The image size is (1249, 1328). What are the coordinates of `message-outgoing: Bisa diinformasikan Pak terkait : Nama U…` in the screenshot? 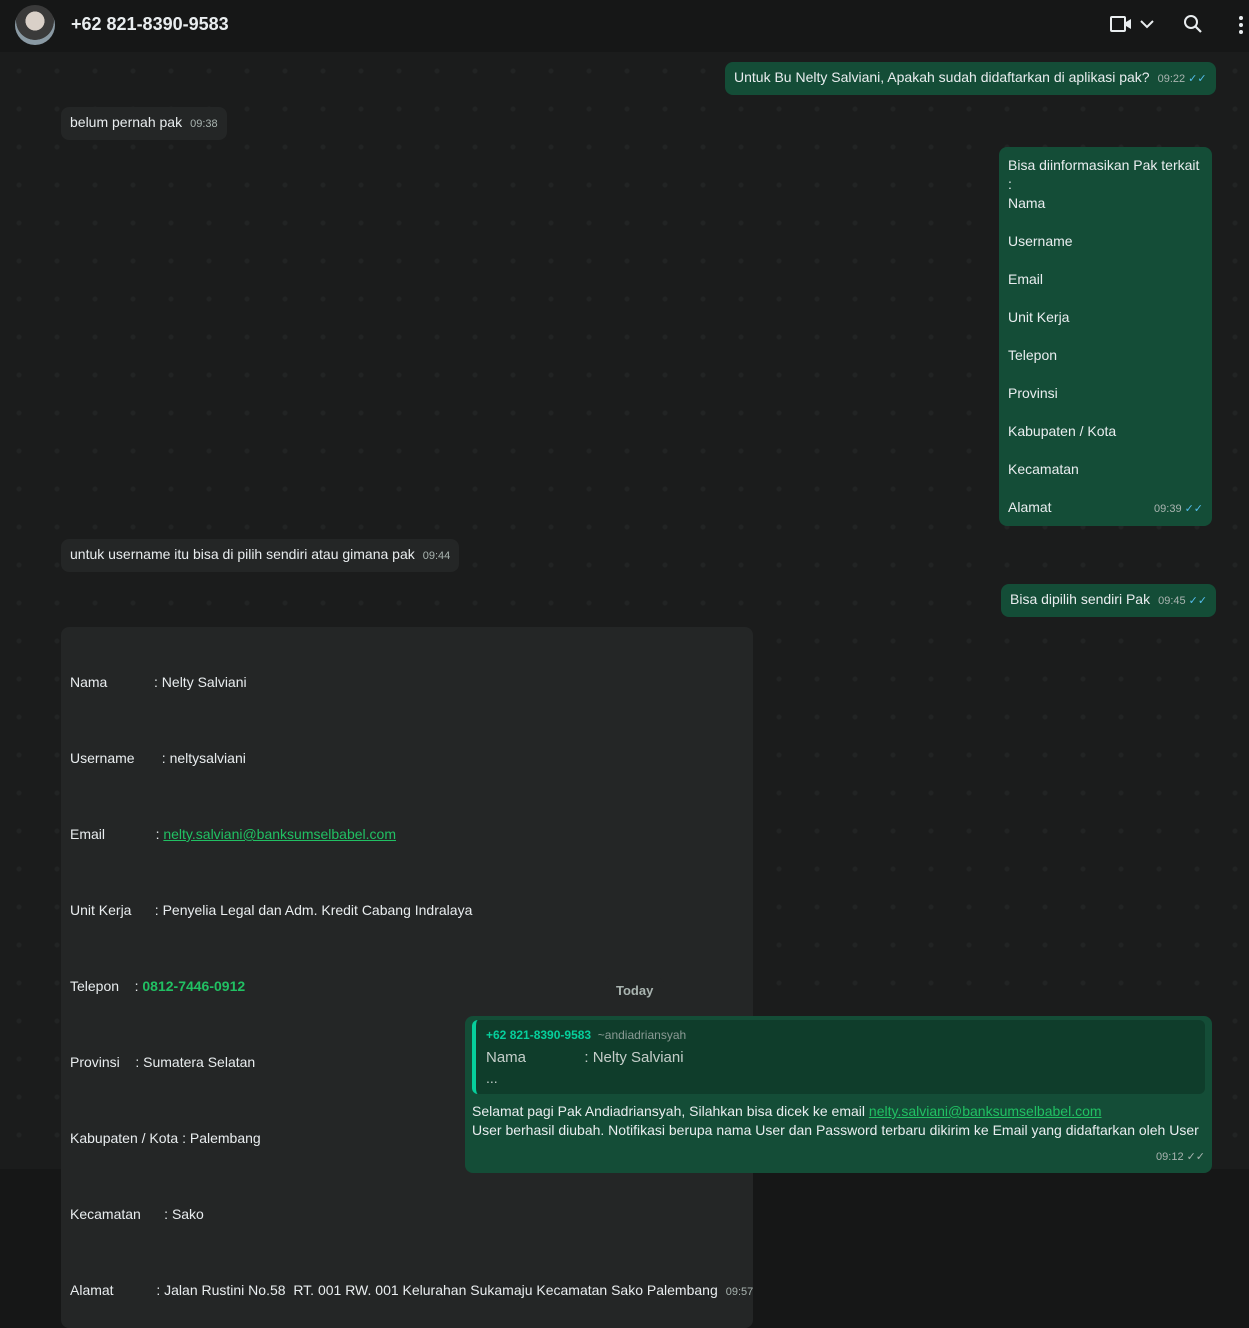 It's located at (1105, 336).